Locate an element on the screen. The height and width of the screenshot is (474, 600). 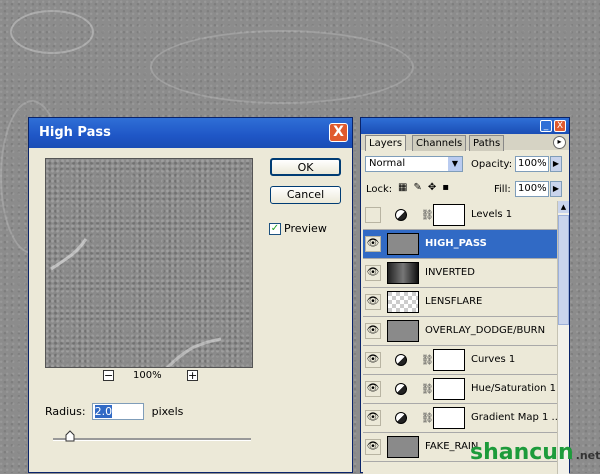
lock-icons: ▦ ✎ ✥ ▪ is located at coordinates (423, 187).